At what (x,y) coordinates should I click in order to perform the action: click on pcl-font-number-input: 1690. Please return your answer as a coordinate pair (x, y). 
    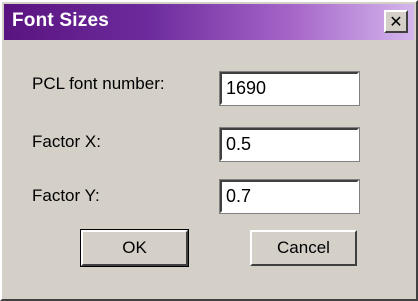
    Looking at the image, I should click on (289, 88).